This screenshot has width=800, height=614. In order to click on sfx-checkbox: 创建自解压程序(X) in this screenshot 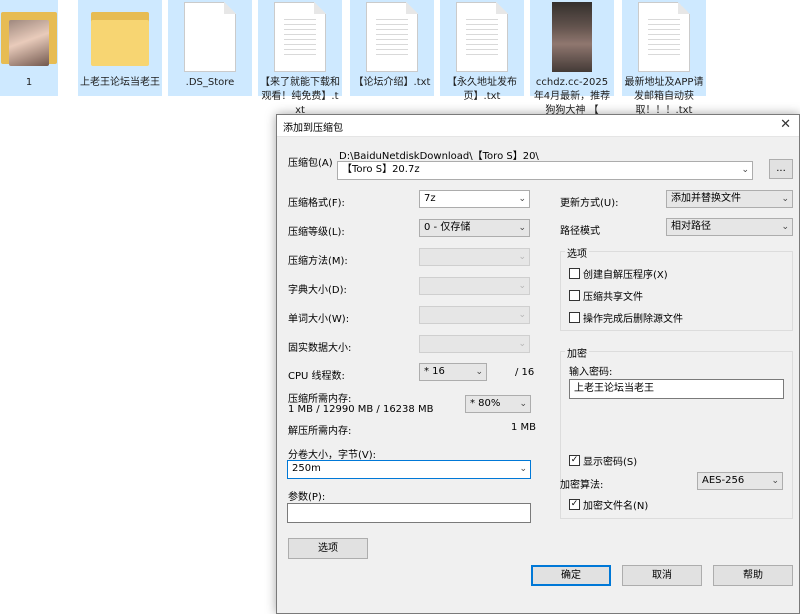, I will do `click(618, 273)`.